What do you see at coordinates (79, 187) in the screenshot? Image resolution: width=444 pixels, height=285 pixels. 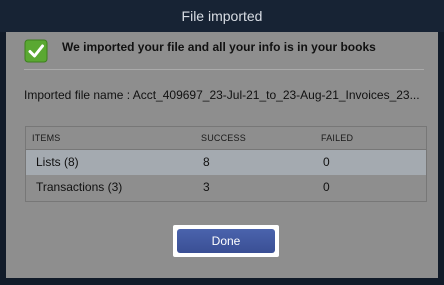 I see `row-item: Transactions (3)` at bounding box center [79, 187].